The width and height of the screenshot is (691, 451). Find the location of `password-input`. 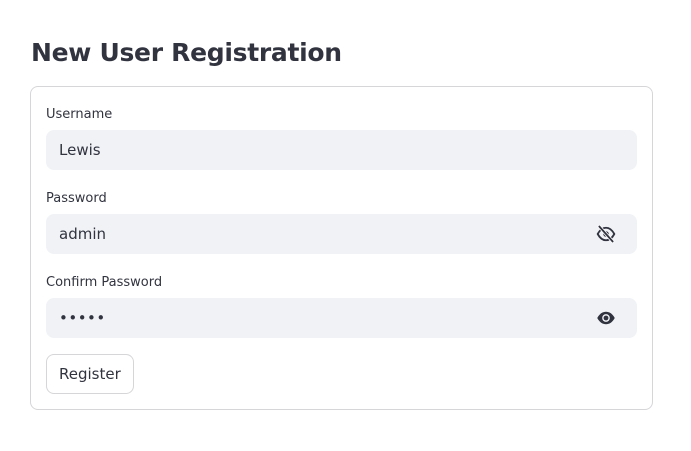

password-input is located at coordinates (319, 234).